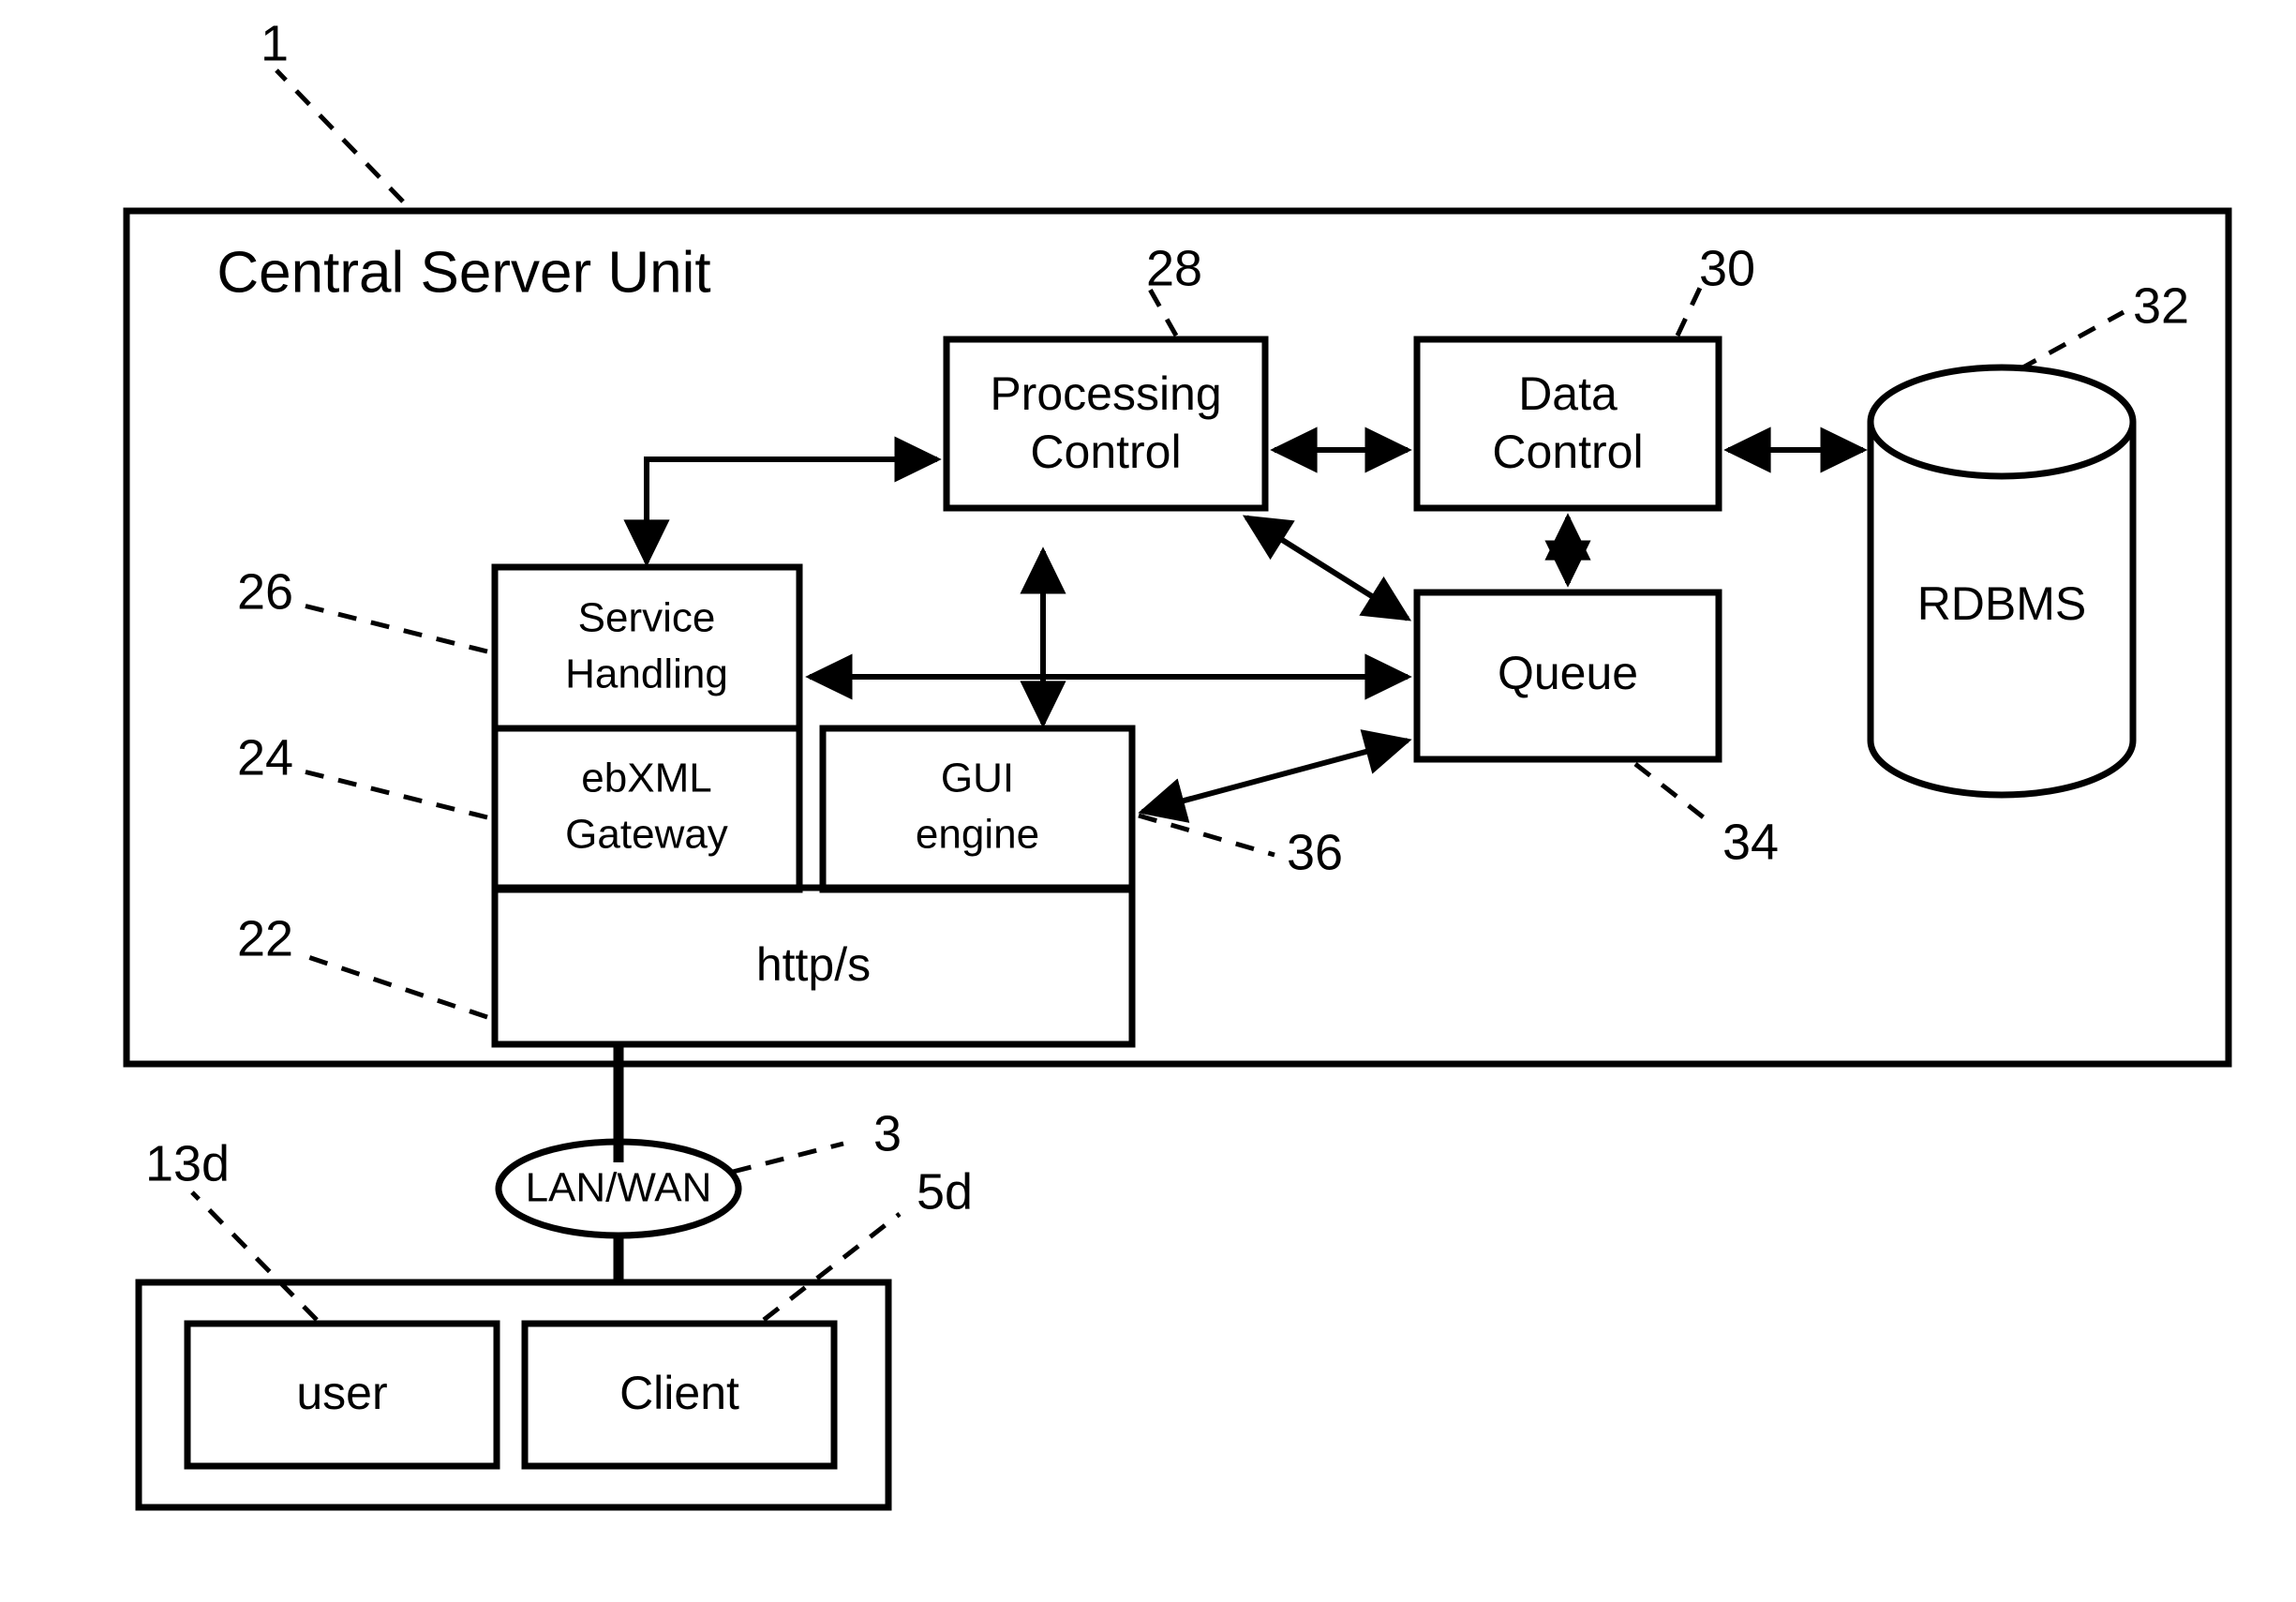  What do you see at coordinates (1568, 393) in the screenshot?
I see `data-control-label-line1: Data` at bounding box center [1568, 393].